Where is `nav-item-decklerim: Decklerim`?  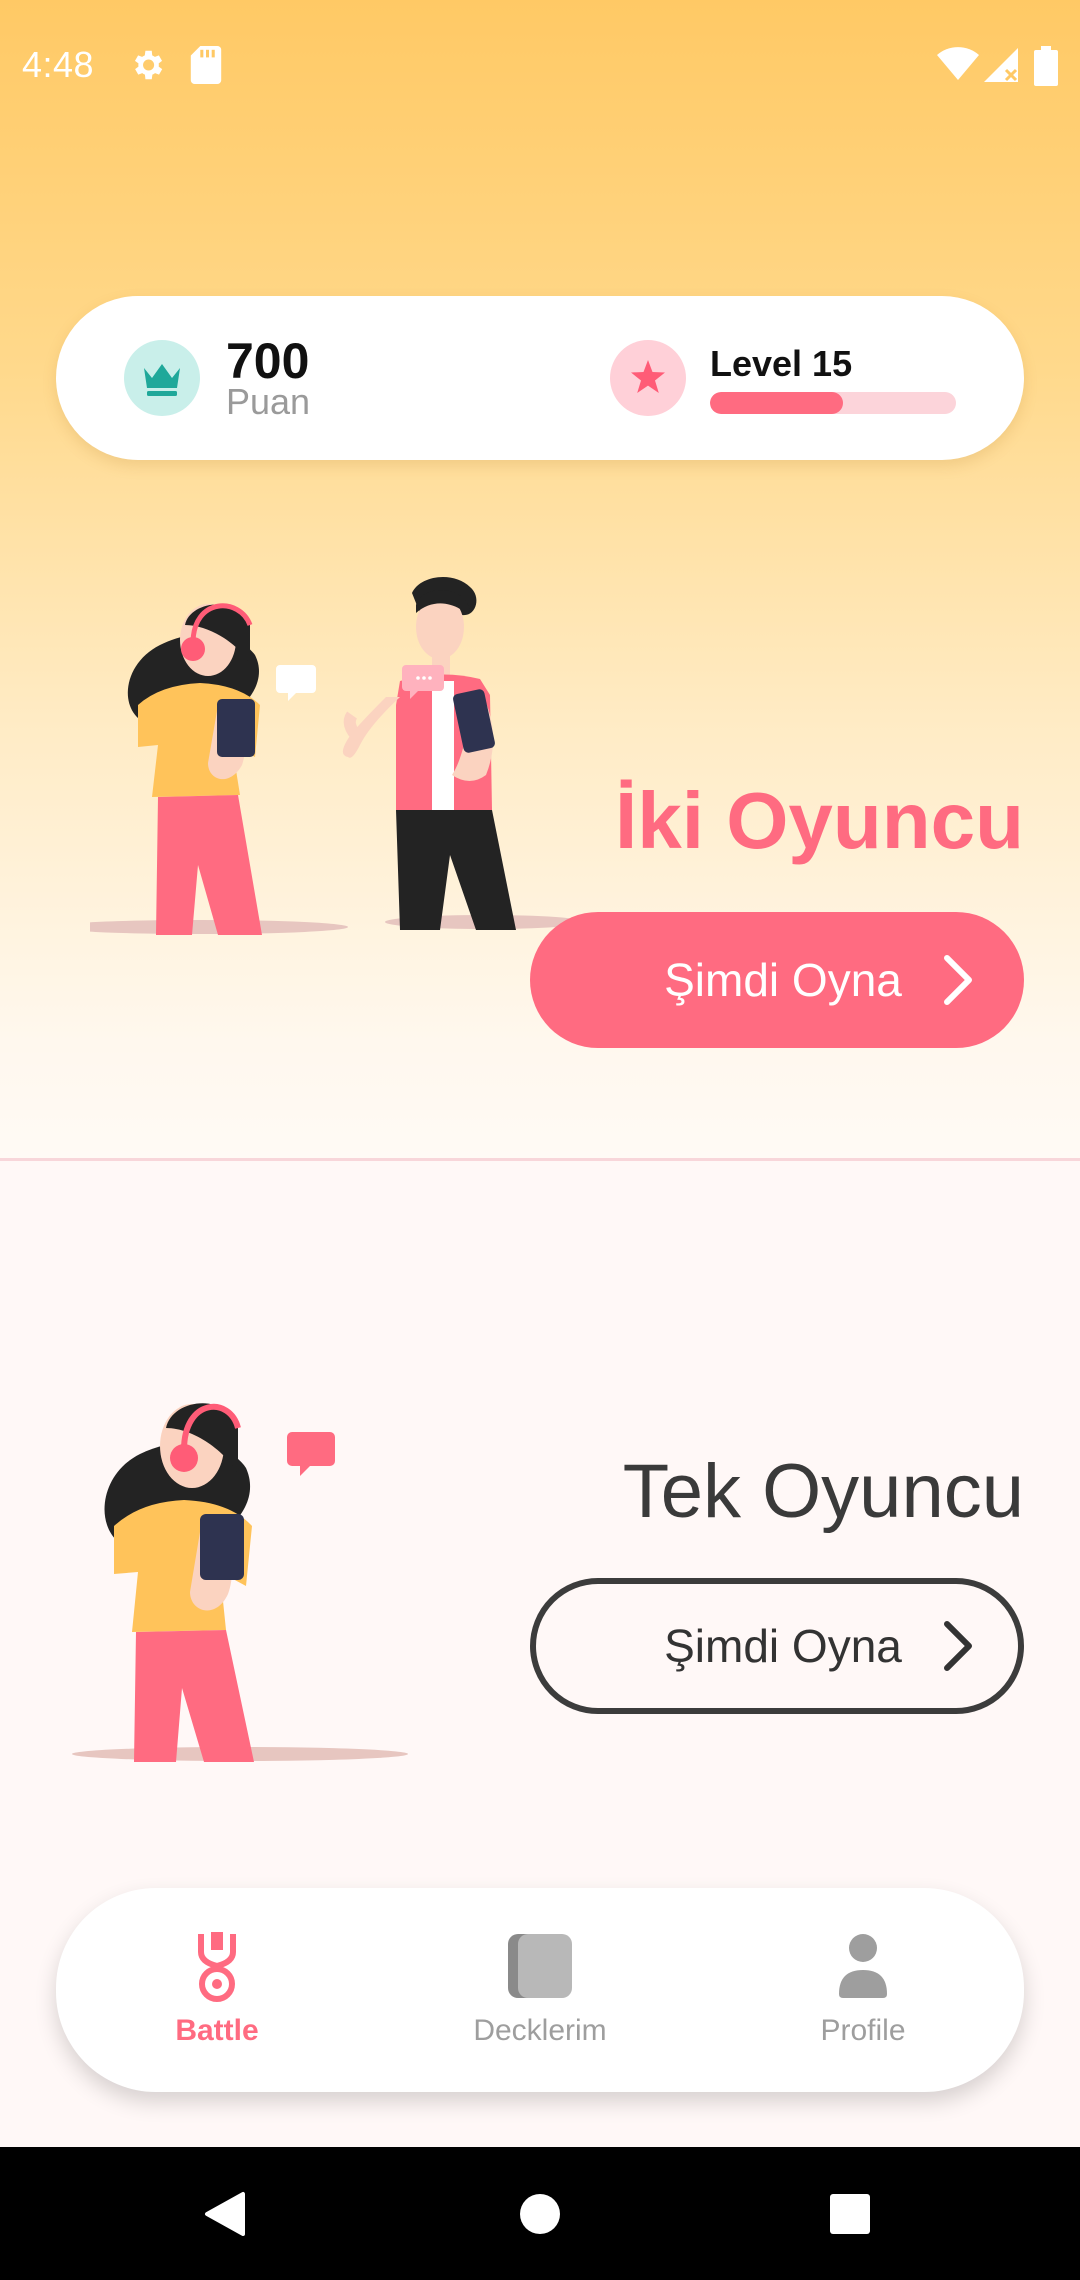 nav-item-decklerim: Decklerim is located at coordinates (540, 1990).